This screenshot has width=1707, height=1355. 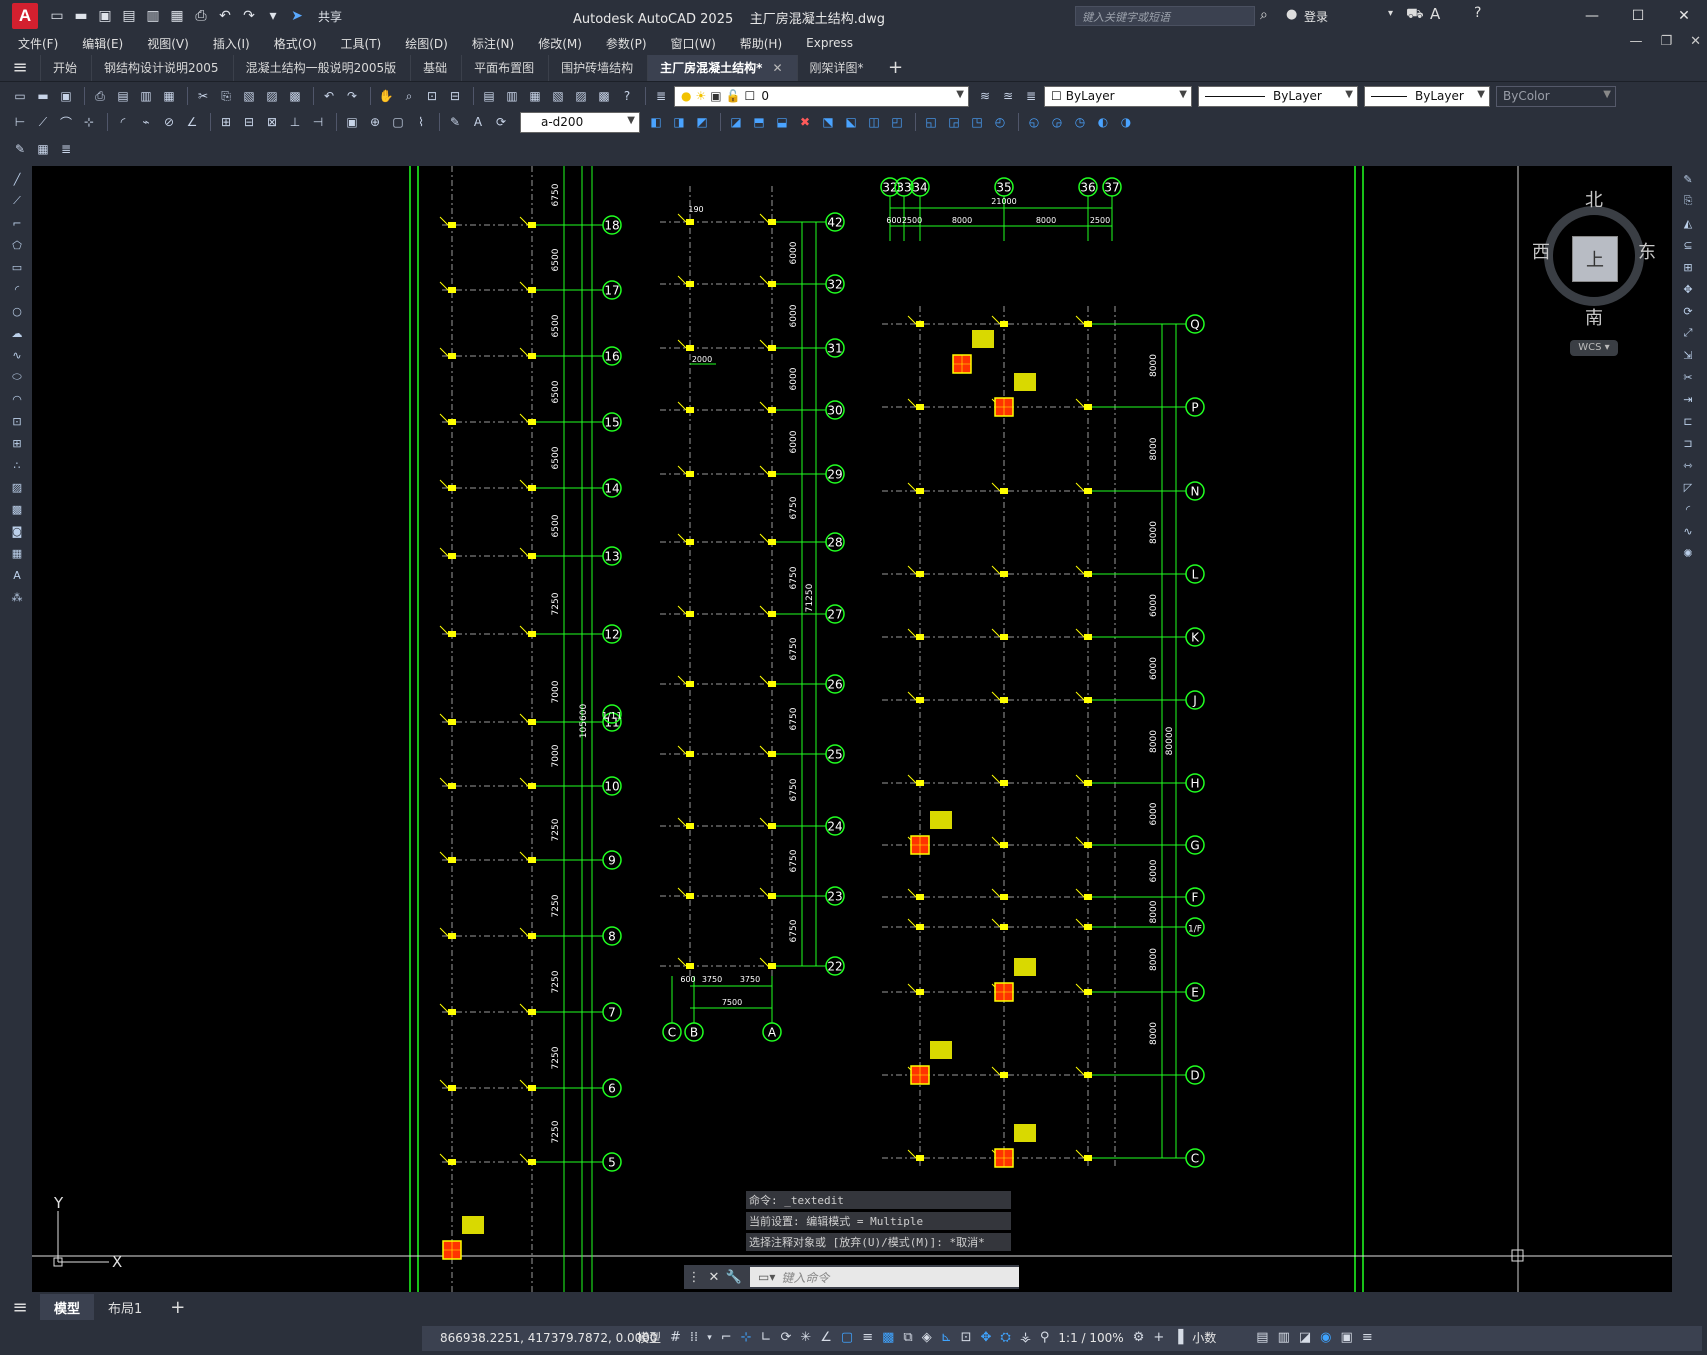 I want to click on 3dprint-icon: ▦, so click(x=169, y=96).